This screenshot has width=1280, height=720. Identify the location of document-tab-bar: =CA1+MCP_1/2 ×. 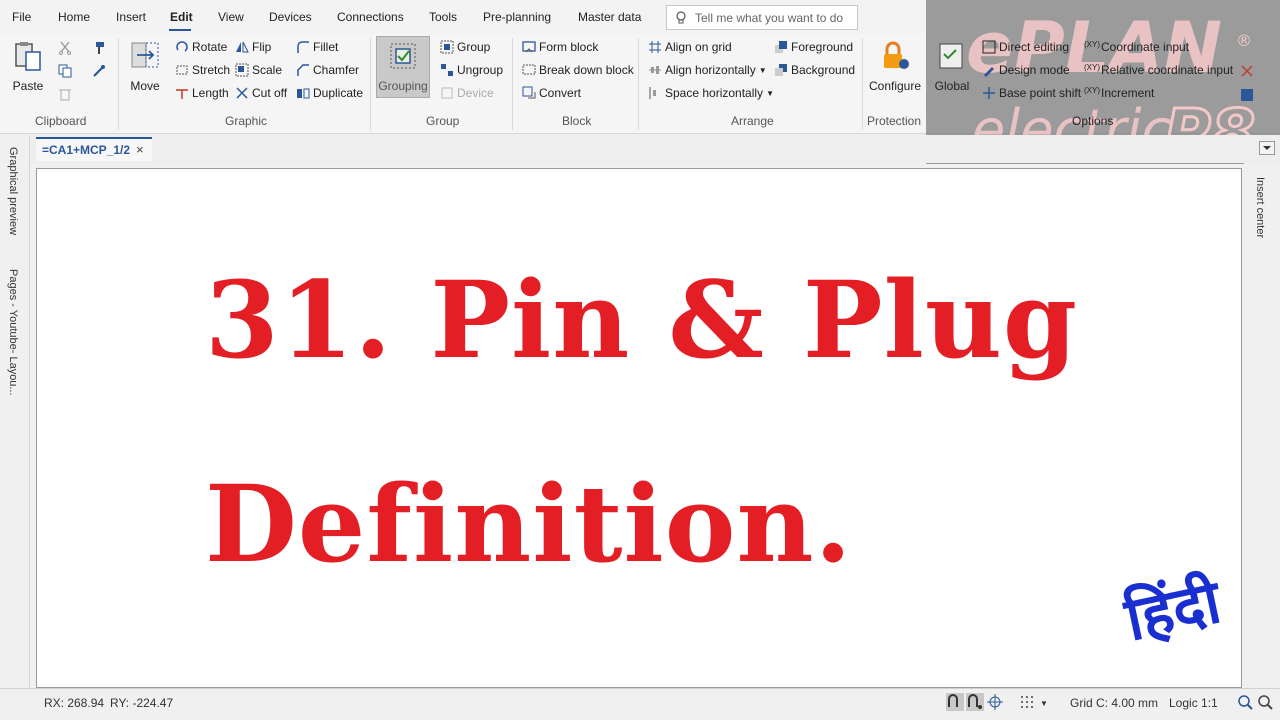
(640, 149).